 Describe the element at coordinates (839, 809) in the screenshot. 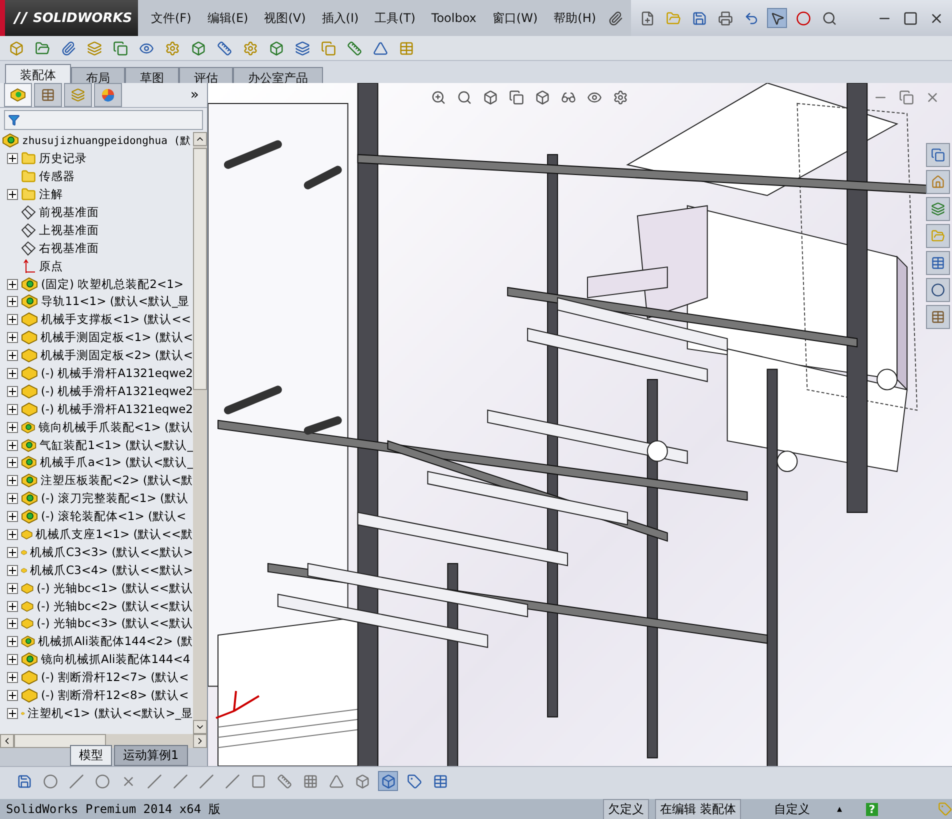

I see `units-arrow: ▴` at that location.